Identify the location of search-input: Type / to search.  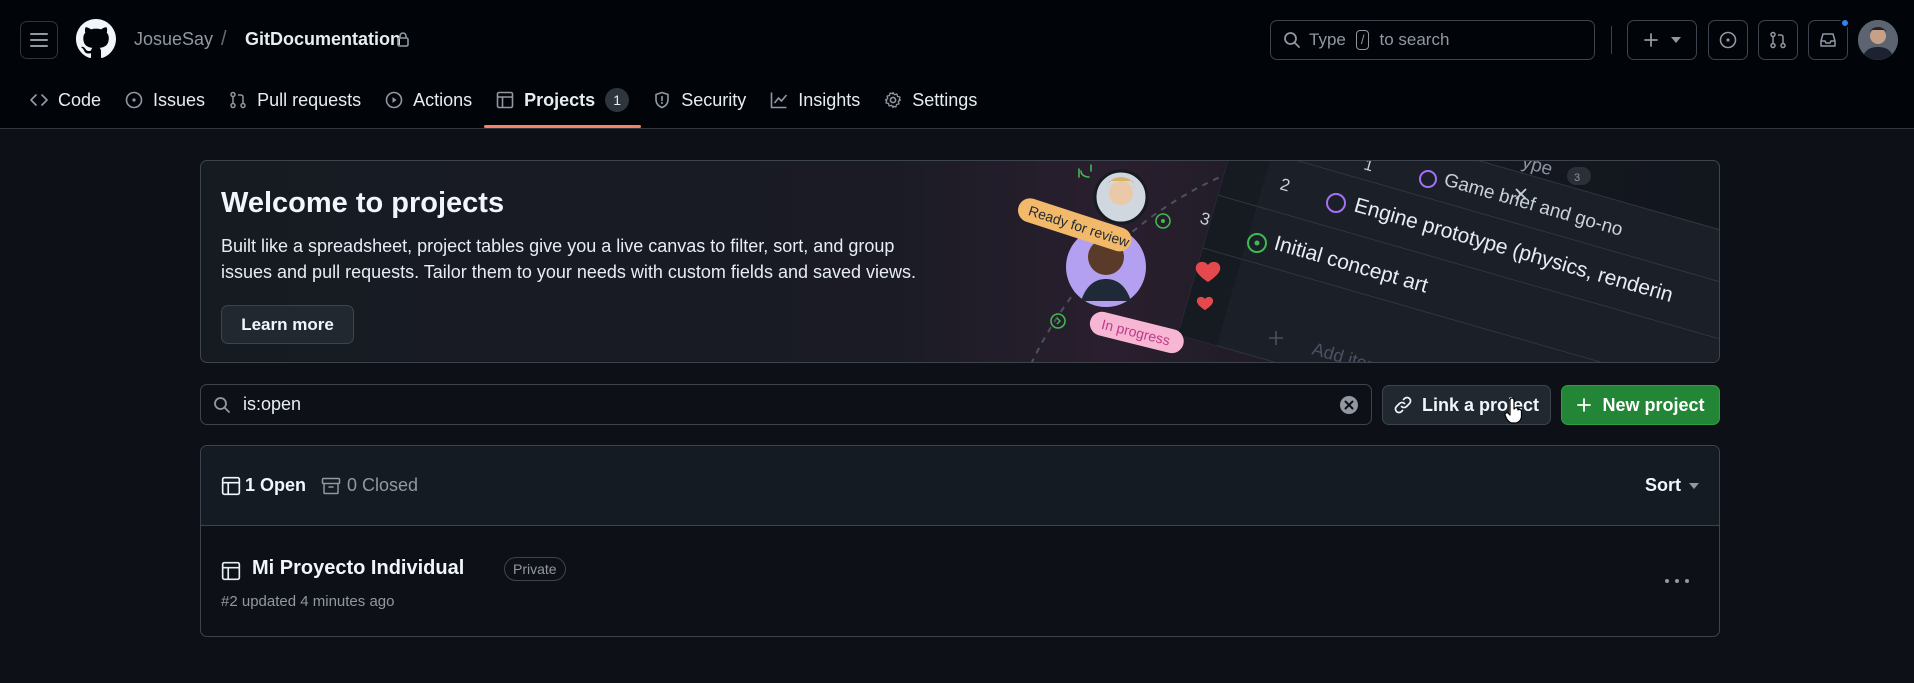
(1432, 40).